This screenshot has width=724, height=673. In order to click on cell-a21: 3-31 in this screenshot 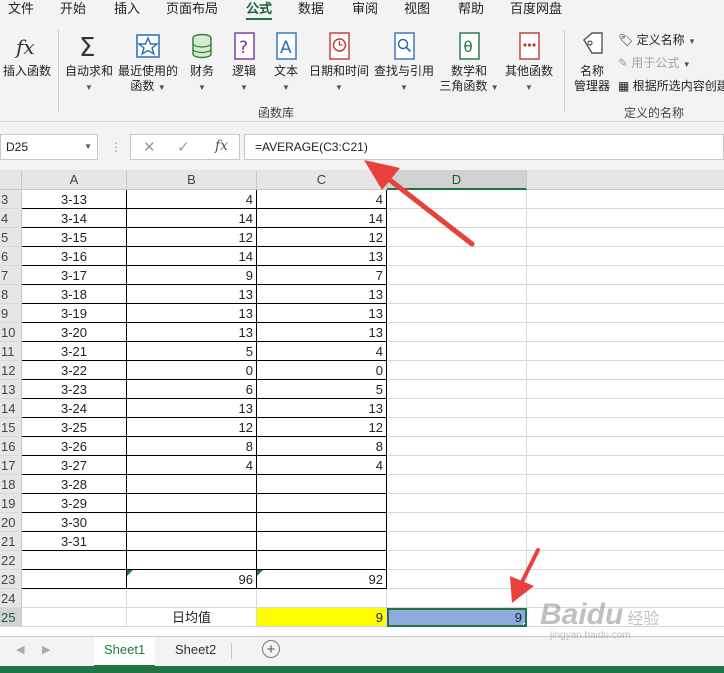, I will do `click(74, 541)`.